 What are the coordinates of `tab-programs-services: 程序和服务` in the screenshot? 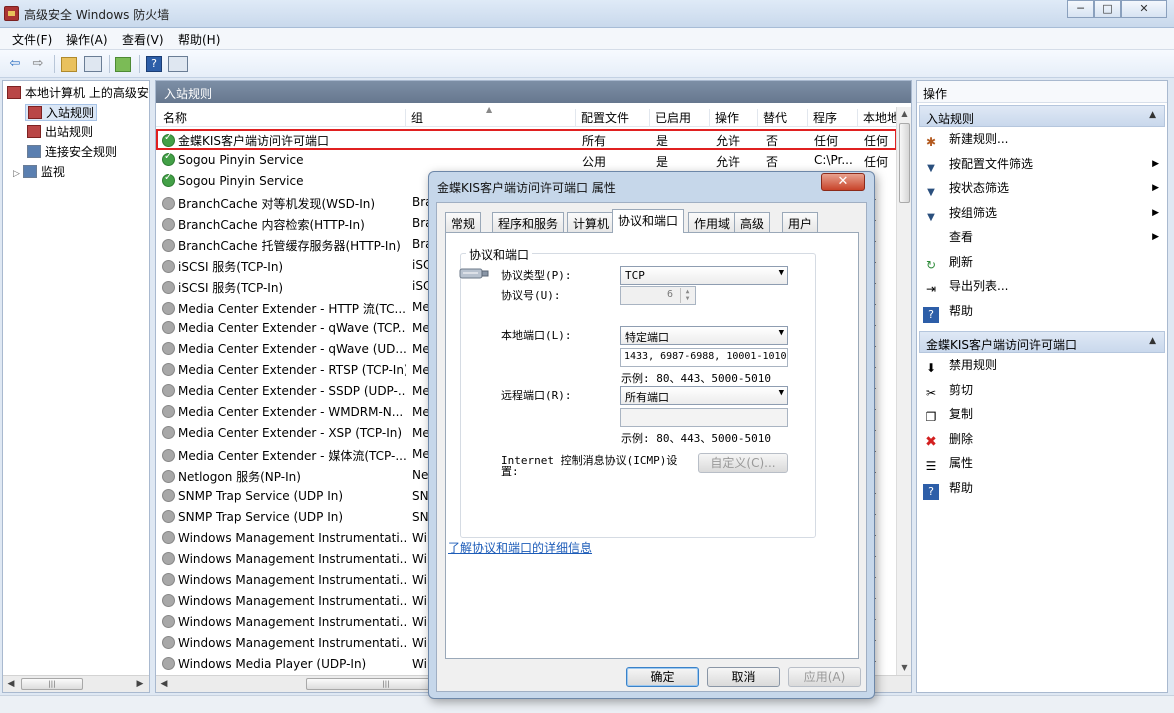 It's located at (528, 222).